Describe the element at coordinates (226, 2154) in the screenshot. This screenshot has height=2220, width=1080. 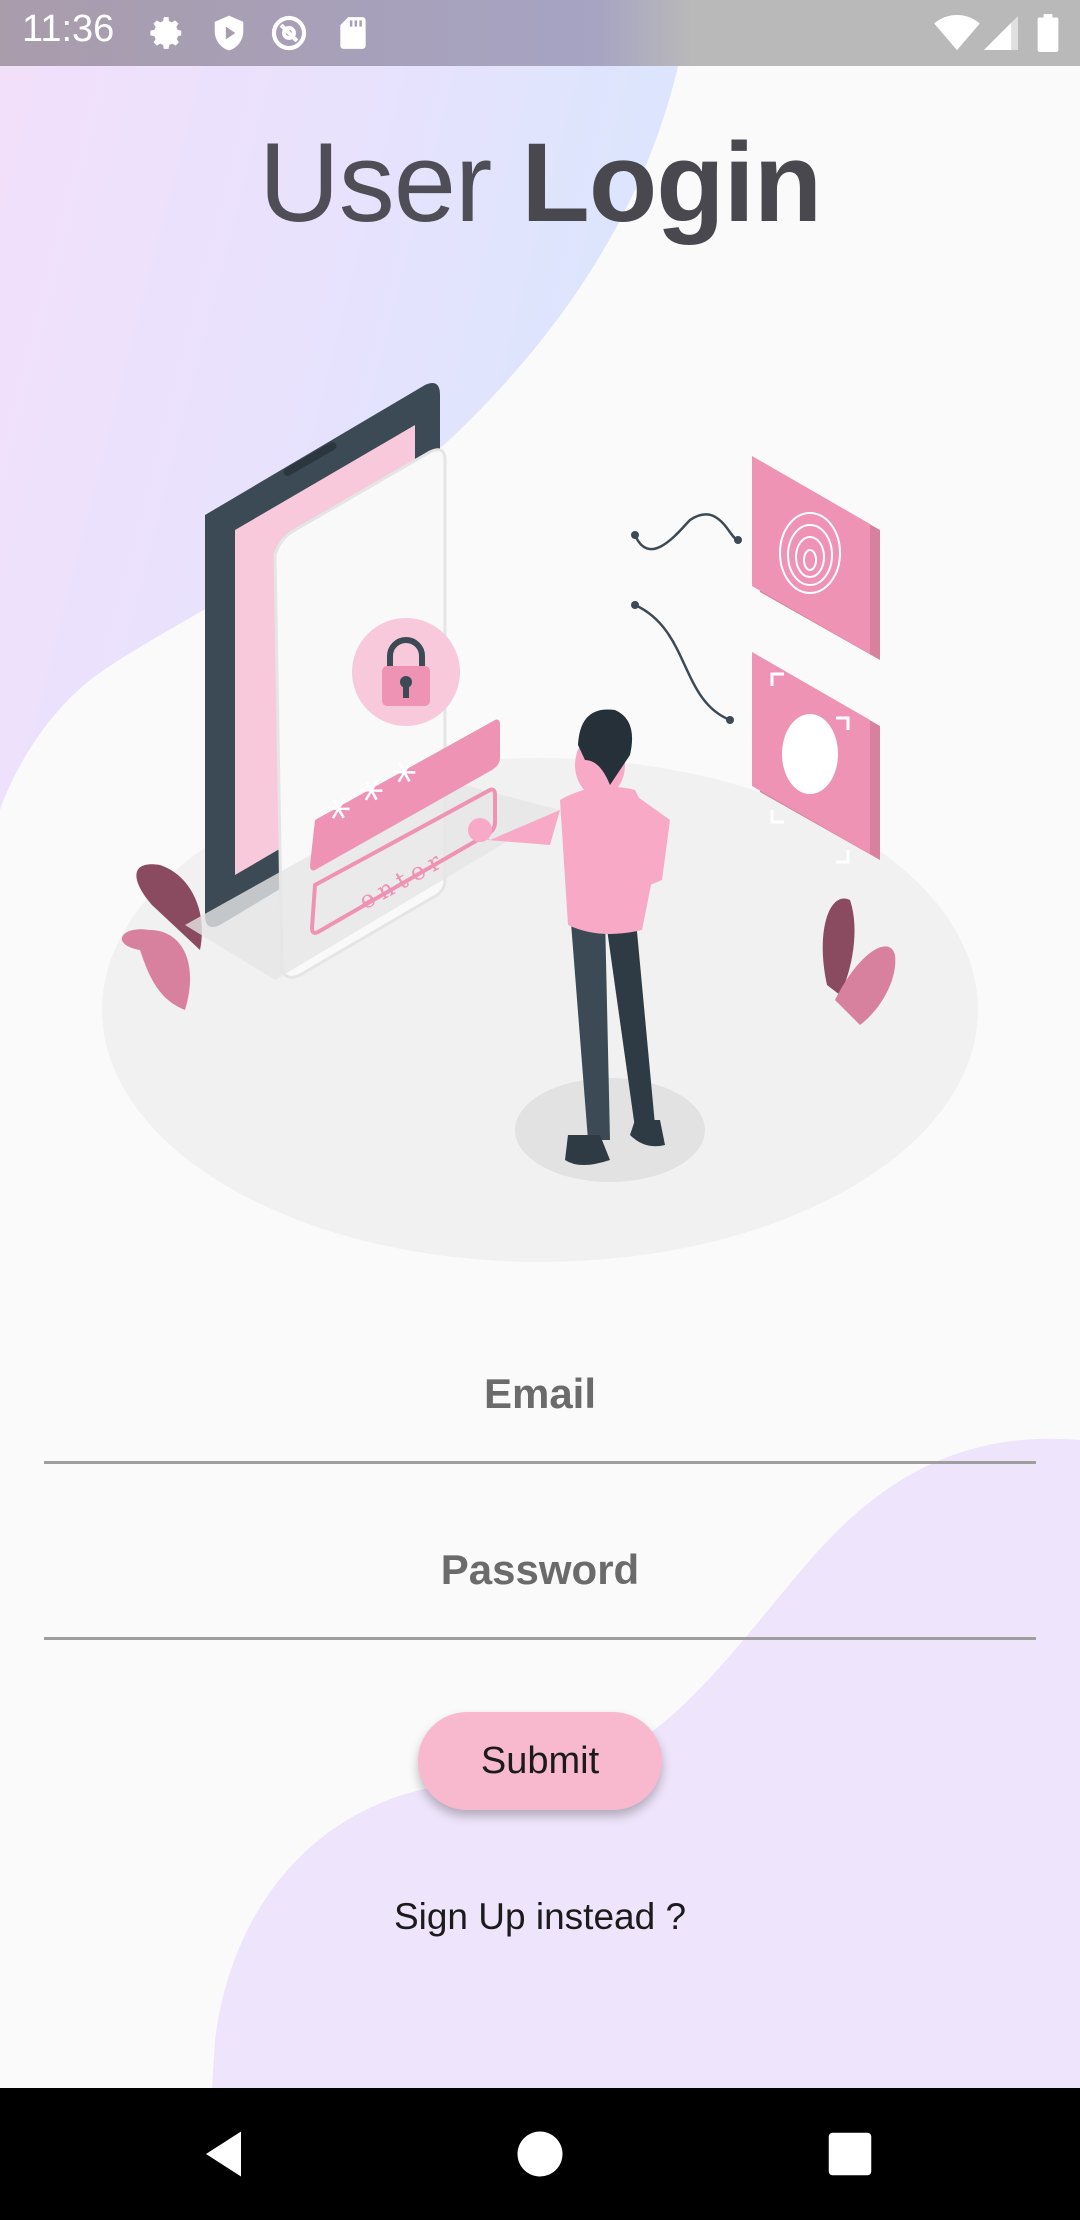
I see `back-icon` at that location.